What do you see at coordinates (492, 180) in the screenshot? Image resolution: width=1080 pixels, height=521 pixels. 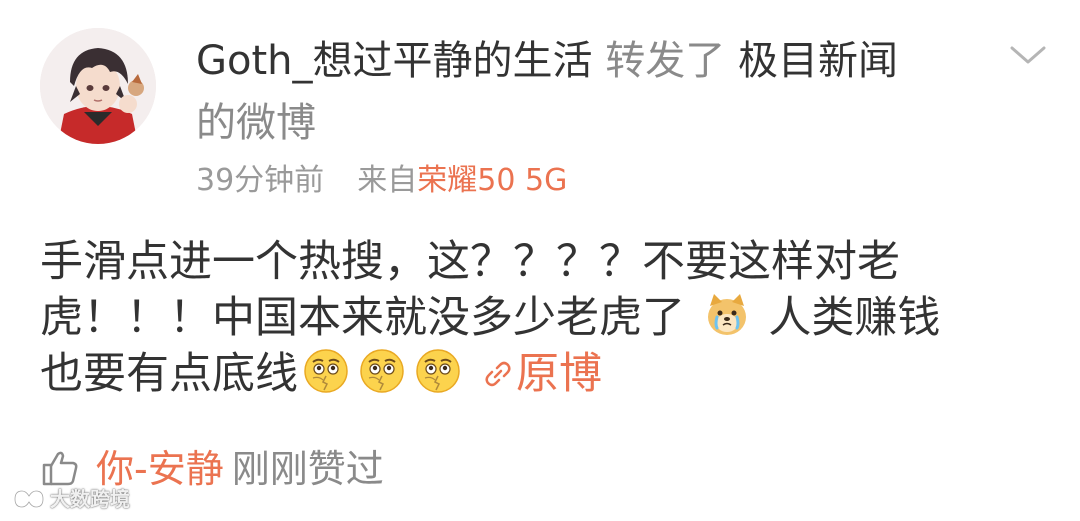 I see `device-name: 荣耀50 5G` at bounding box center [492, 180].